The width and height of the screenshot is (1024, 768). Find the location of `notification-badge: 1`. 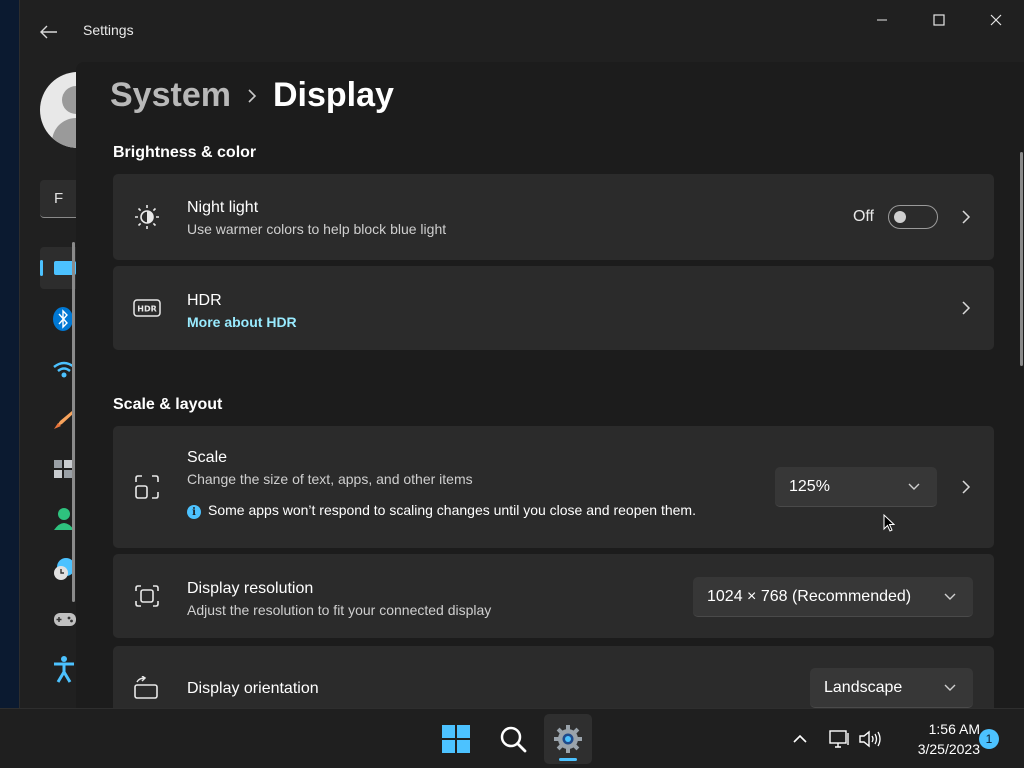

notification-badge: 1 is located at coordinates (989, 739).